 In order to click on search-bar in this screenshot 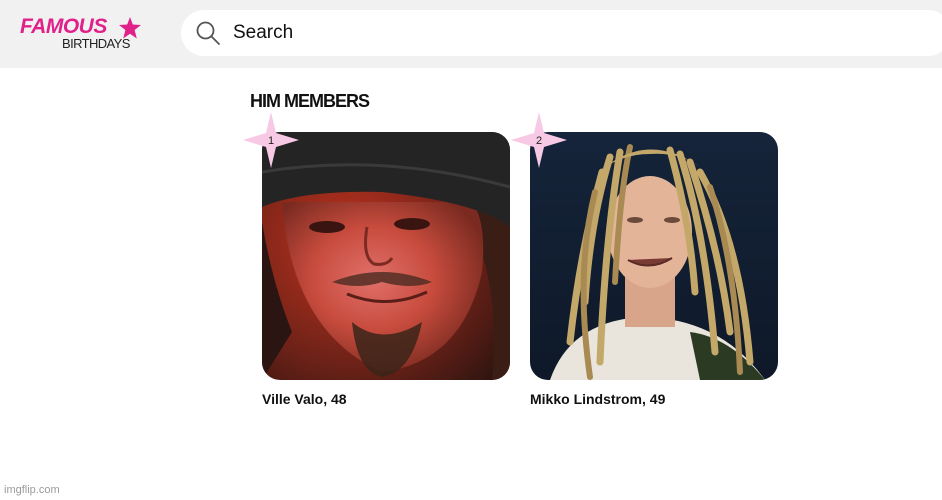, I will do `click(561, 33)`.